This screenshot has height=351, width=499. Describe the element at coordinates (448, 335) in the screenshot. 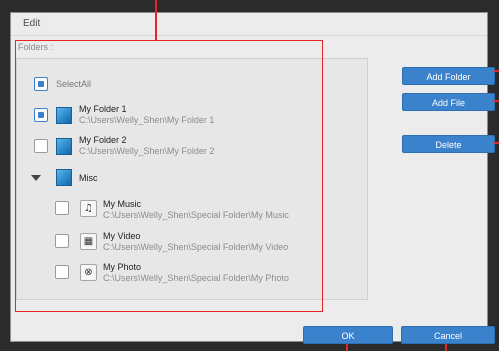

I see `cancel-button: Cancel` at that location.